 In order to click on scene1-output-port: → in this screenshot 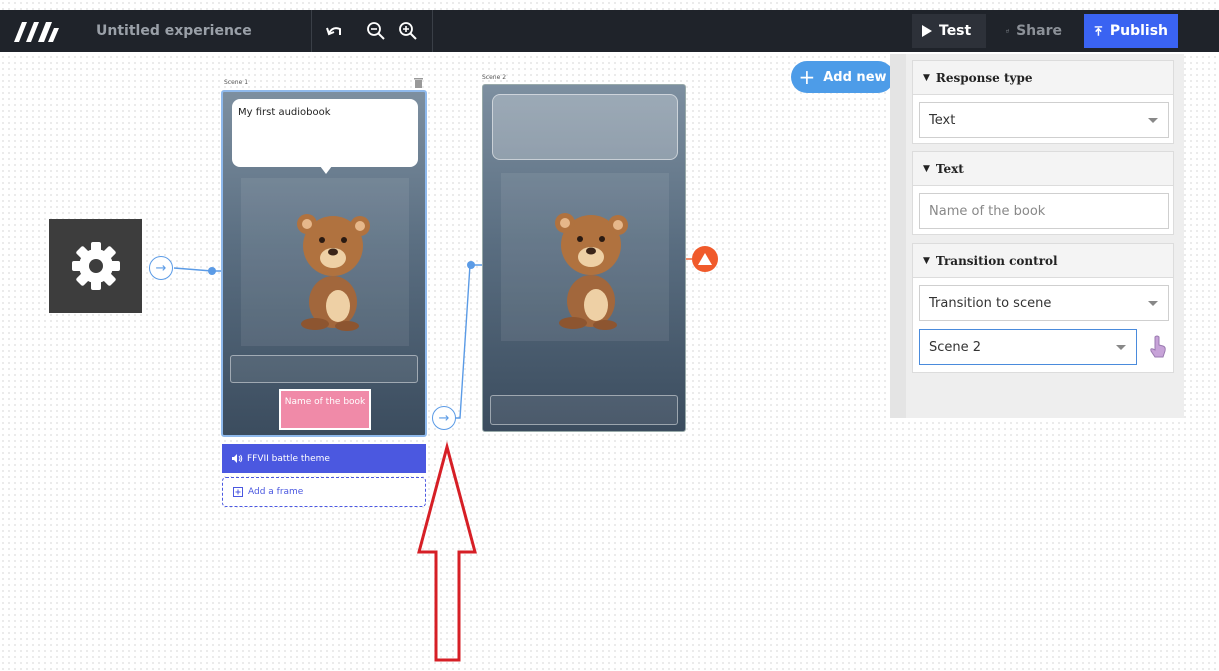, I will do `click(444, 418)`.